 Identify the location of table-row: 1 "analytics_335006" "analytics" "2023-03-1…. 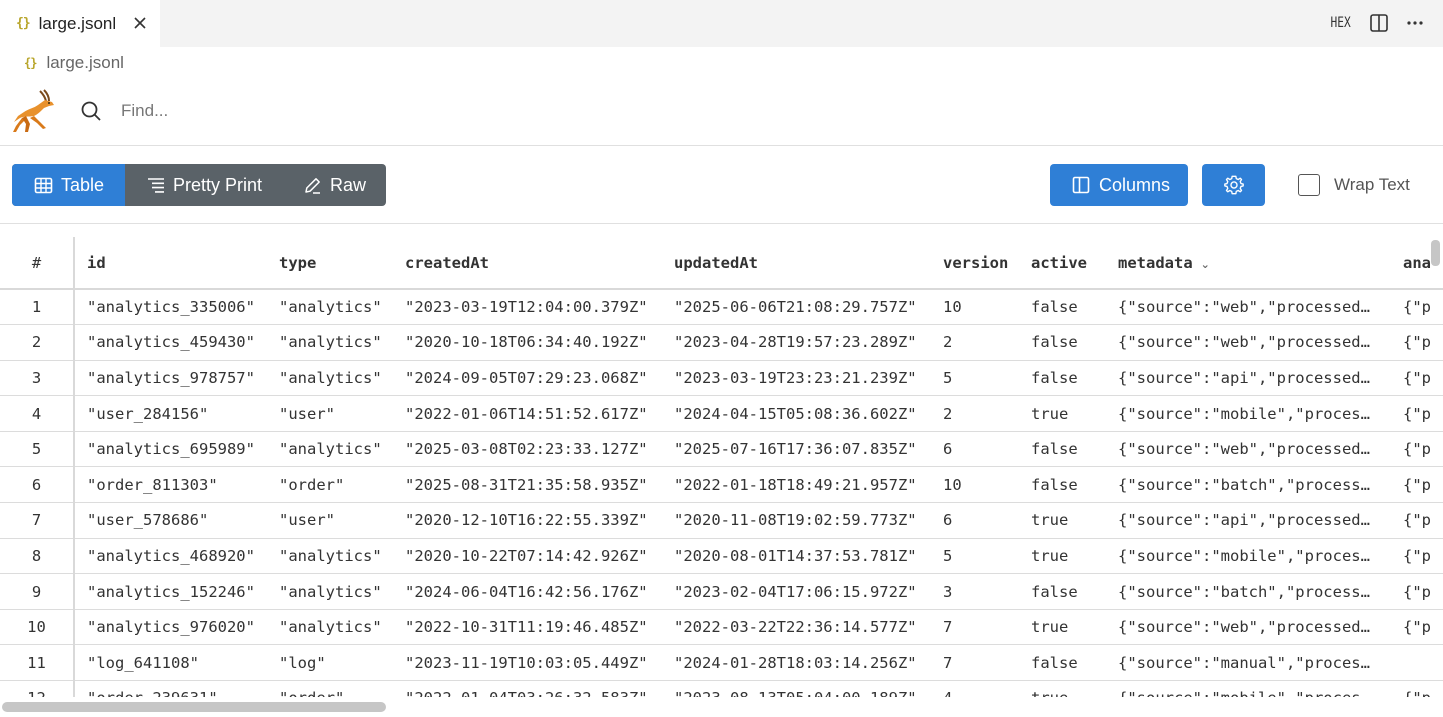
(721, 307).